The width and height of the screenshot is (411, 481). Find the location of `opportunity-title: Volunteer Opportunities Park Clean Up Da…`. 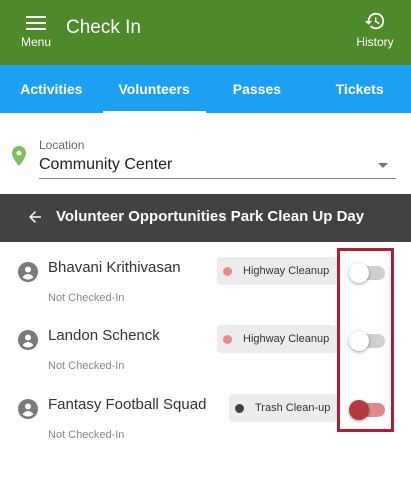

opportunity-title: Volunteer Opportunities Park Clean Up Da… is located at coordinates (210, 216).